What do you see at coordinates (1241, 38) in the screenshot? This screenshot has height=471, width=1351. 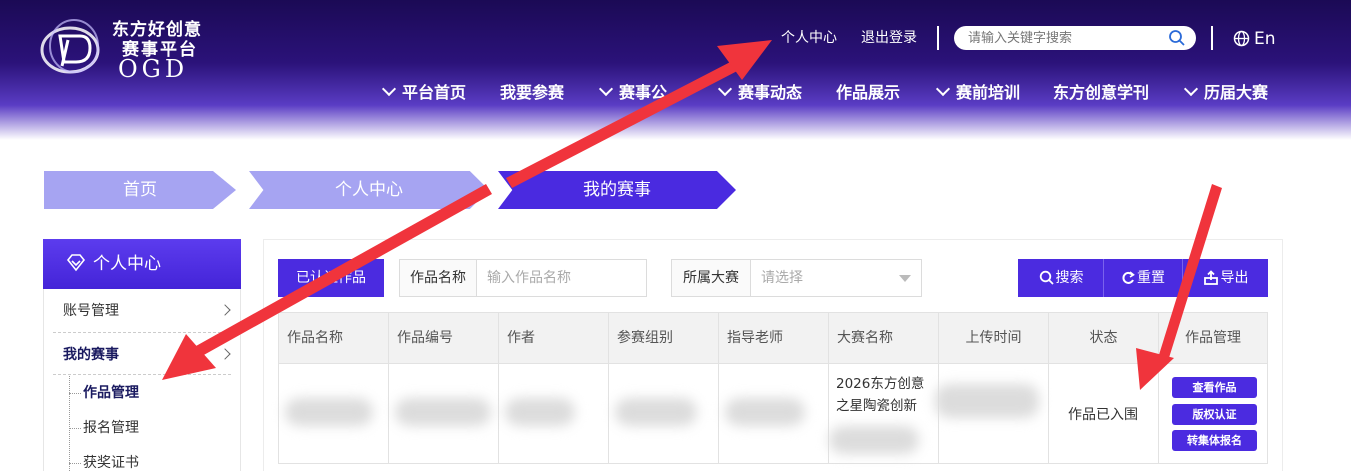 I see `globe-icon` at bounding box center [1241, 38].